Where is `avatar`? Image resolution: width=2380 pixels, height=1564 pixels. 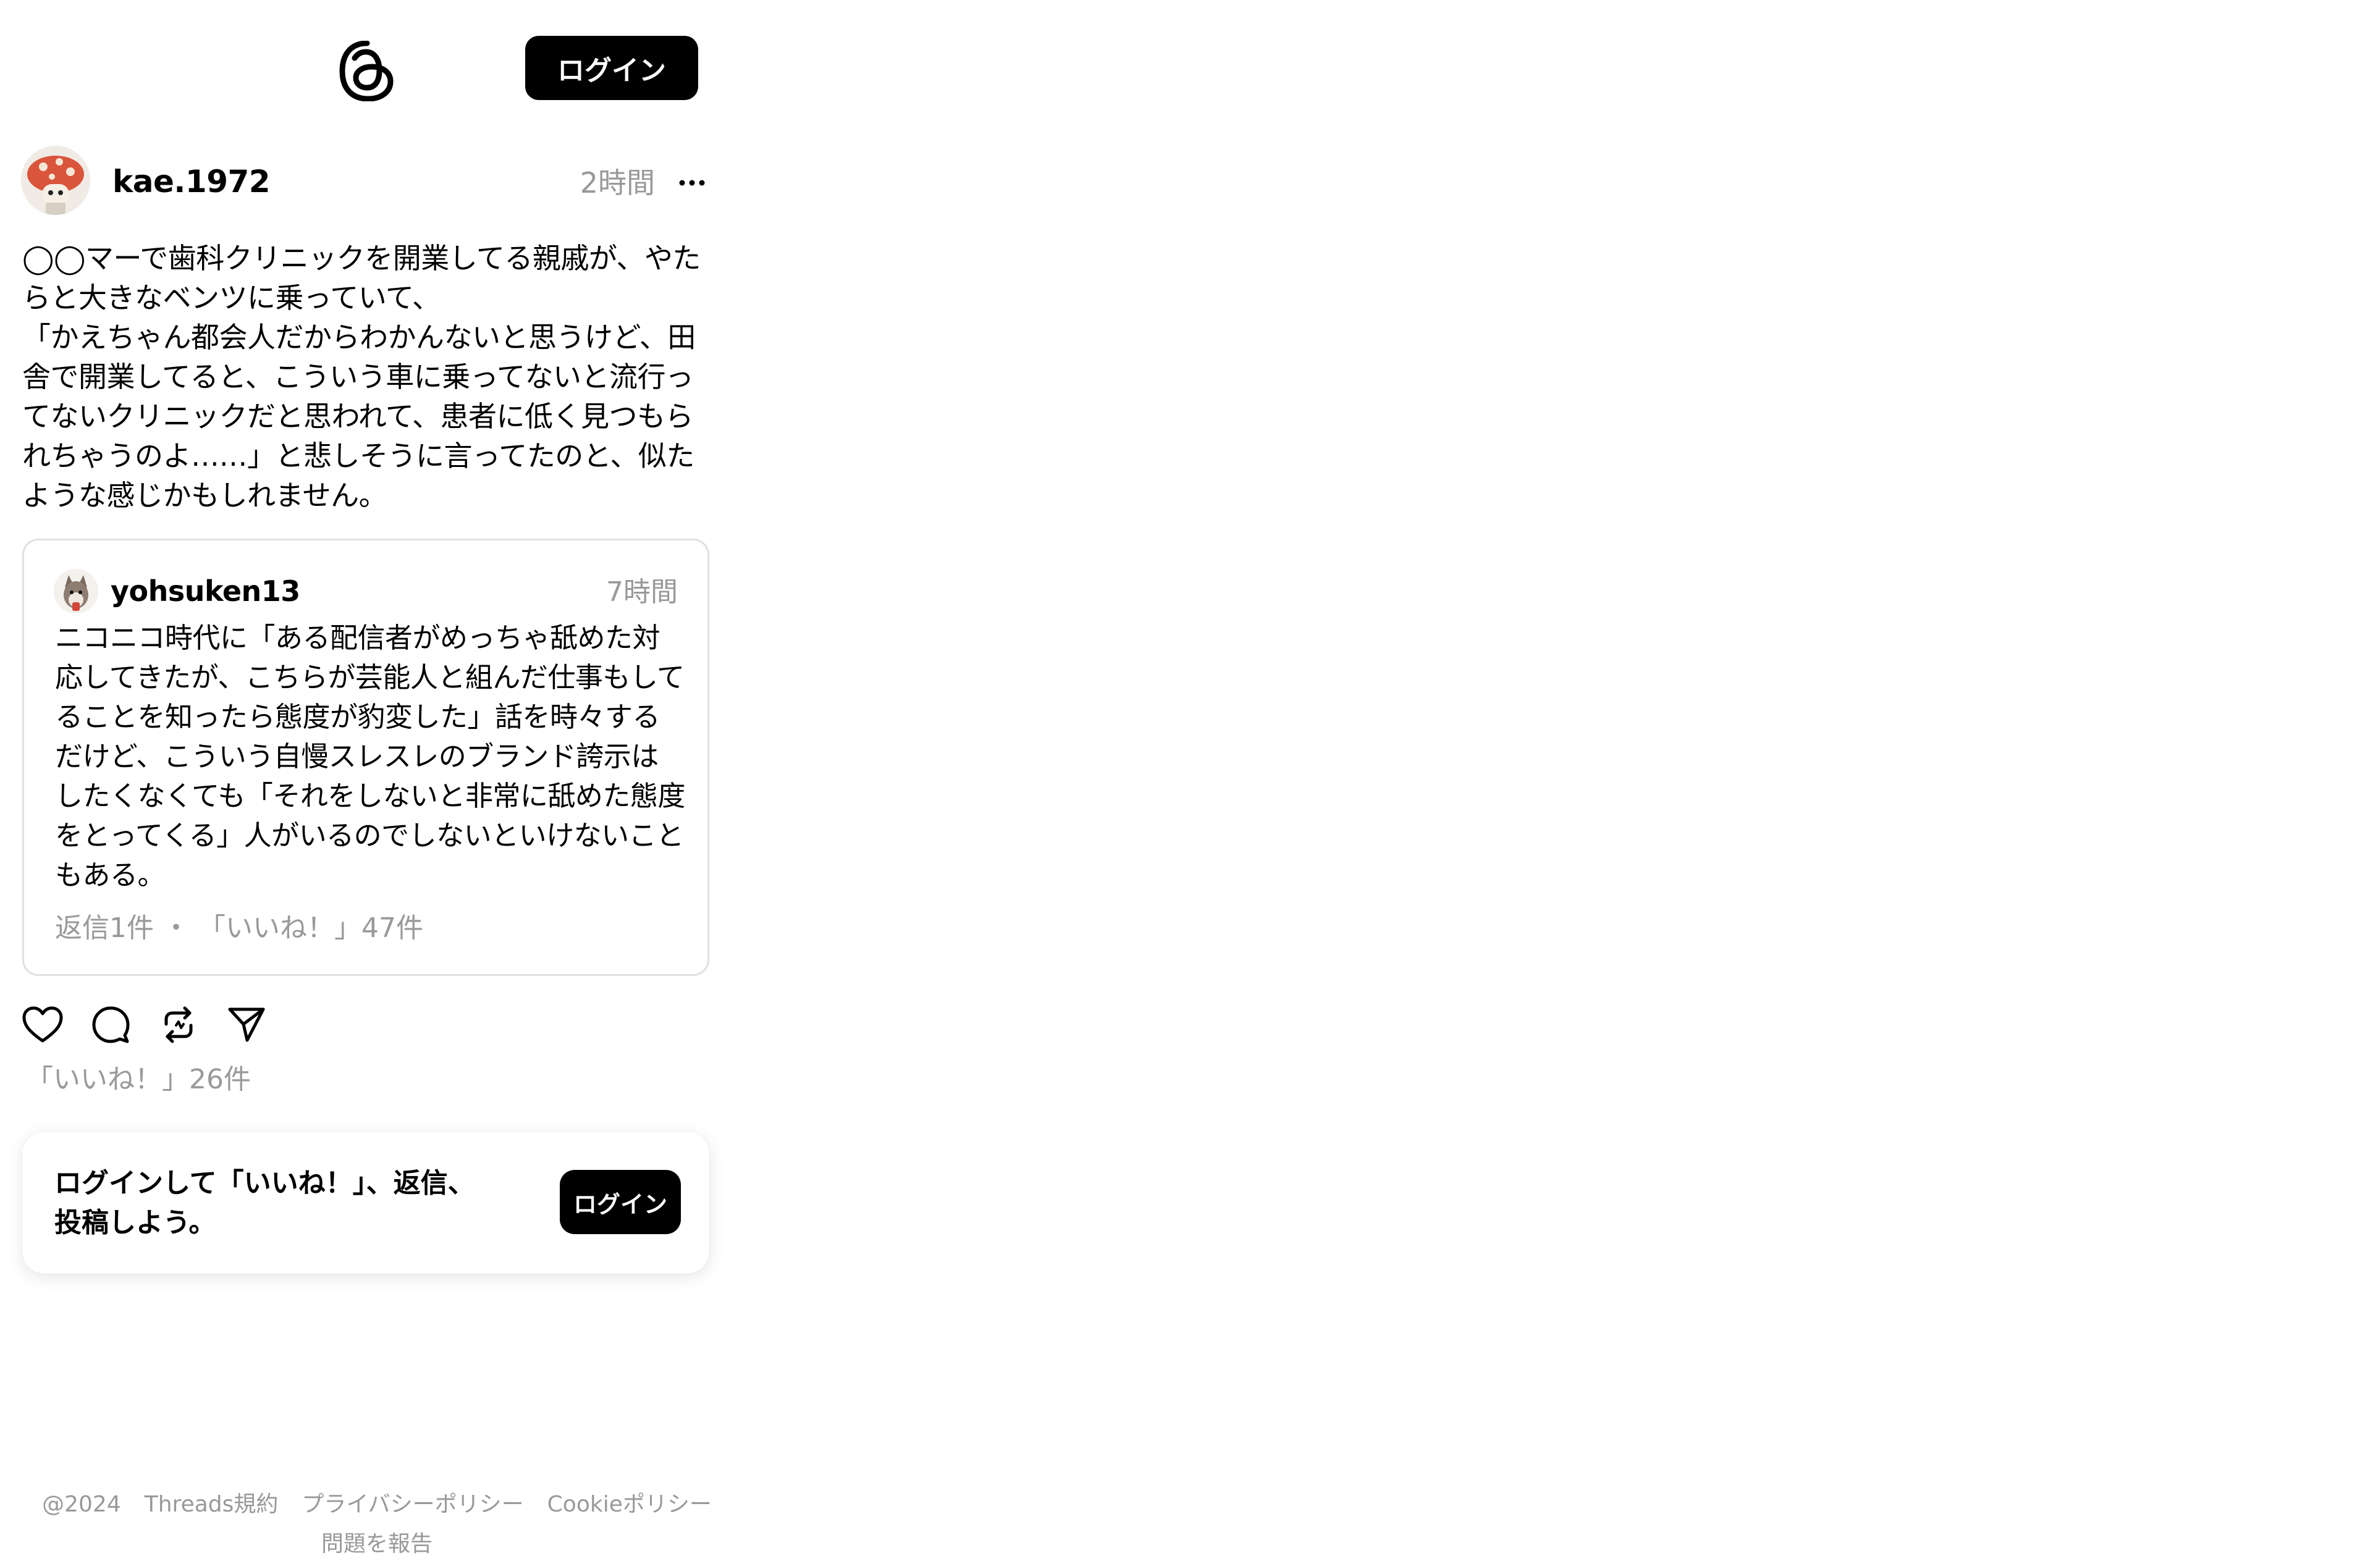
avatar is located at coordinates (56, 180).